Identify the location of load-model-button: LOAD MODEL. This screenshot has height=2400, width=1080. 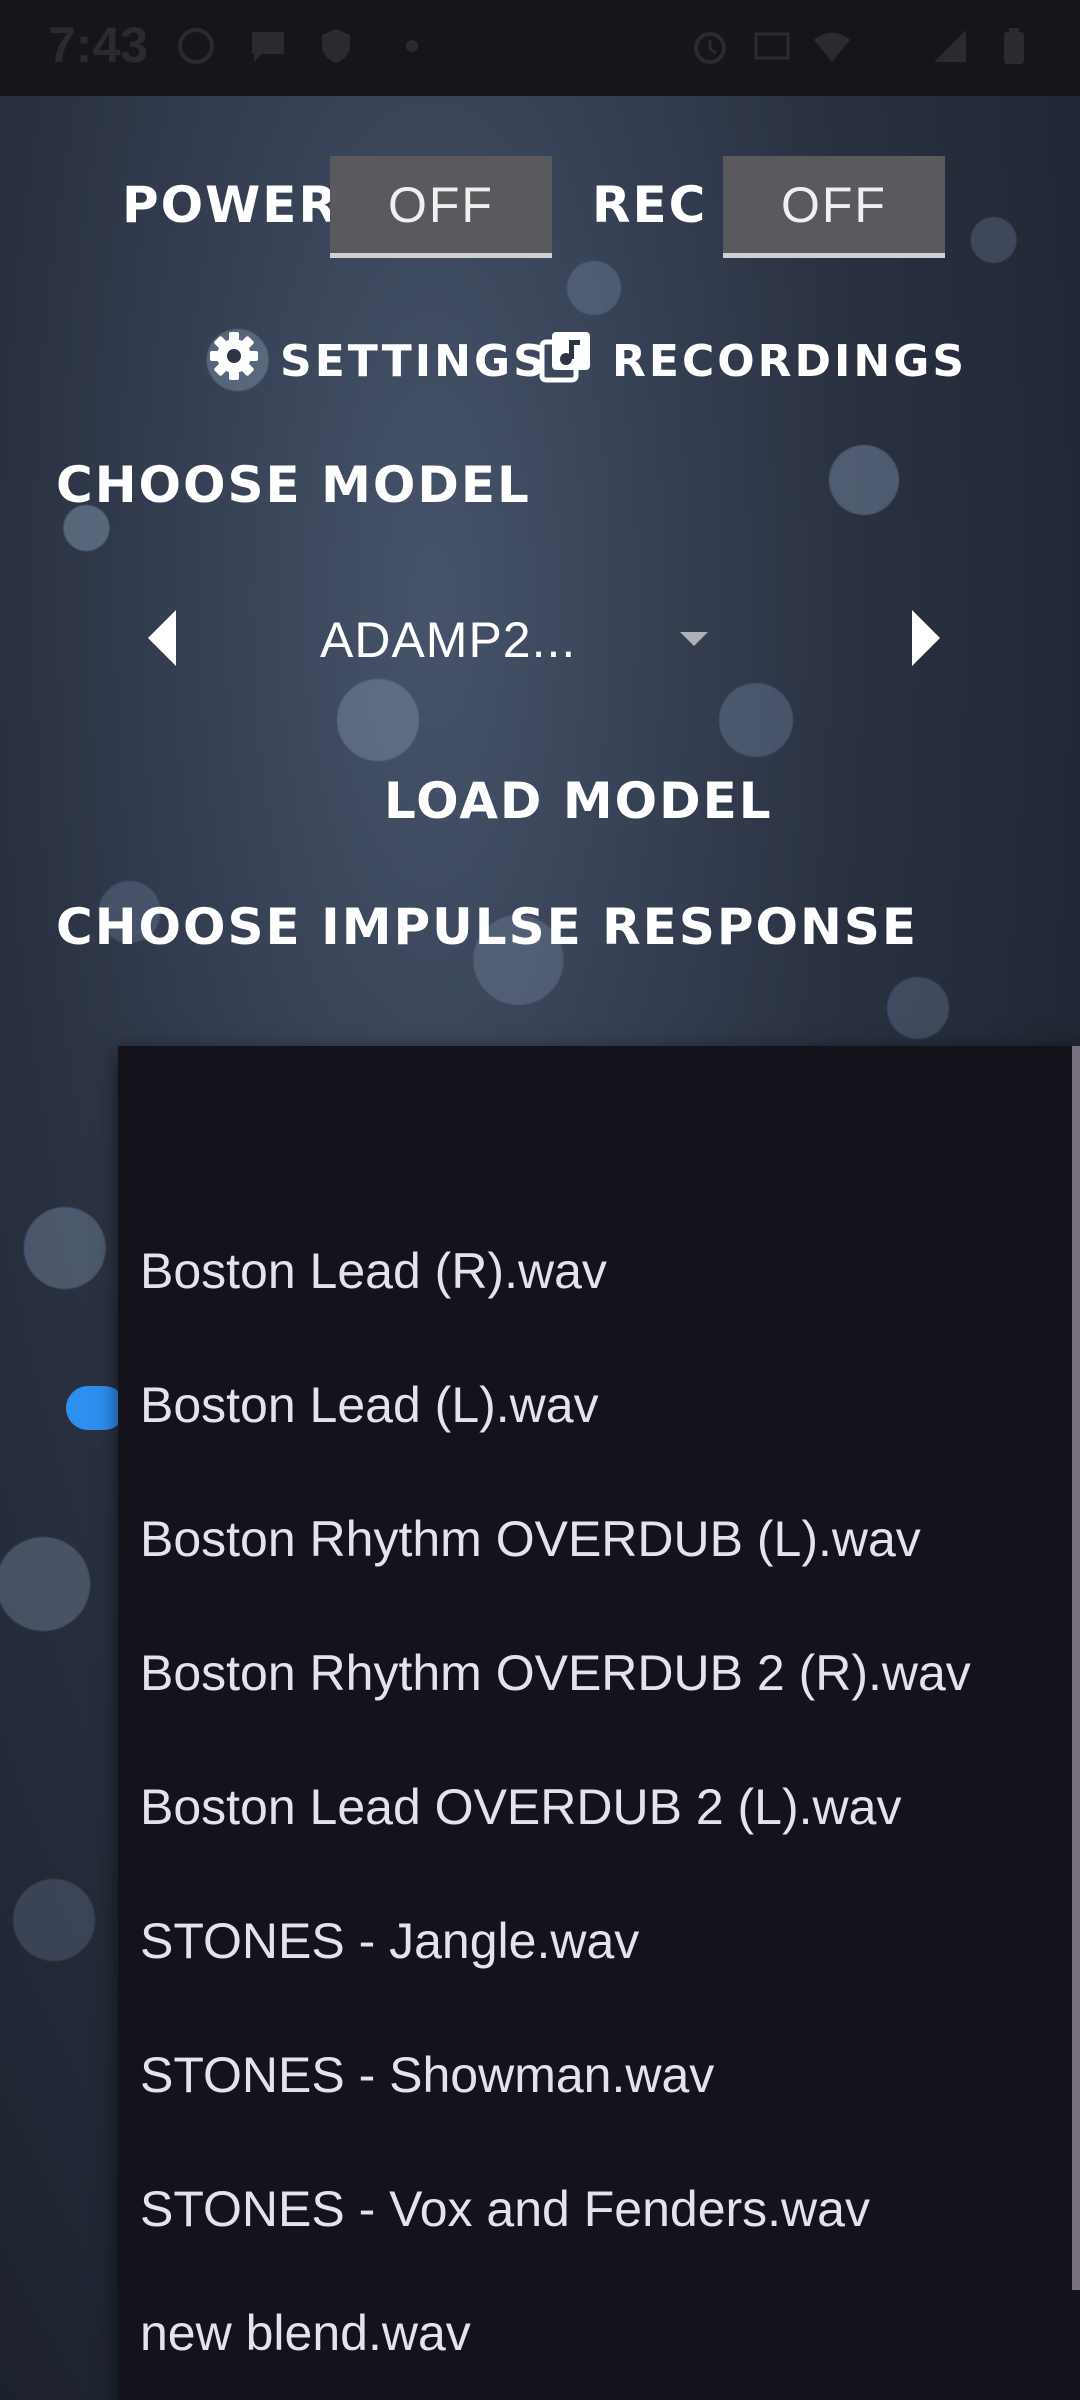
(578, 801).